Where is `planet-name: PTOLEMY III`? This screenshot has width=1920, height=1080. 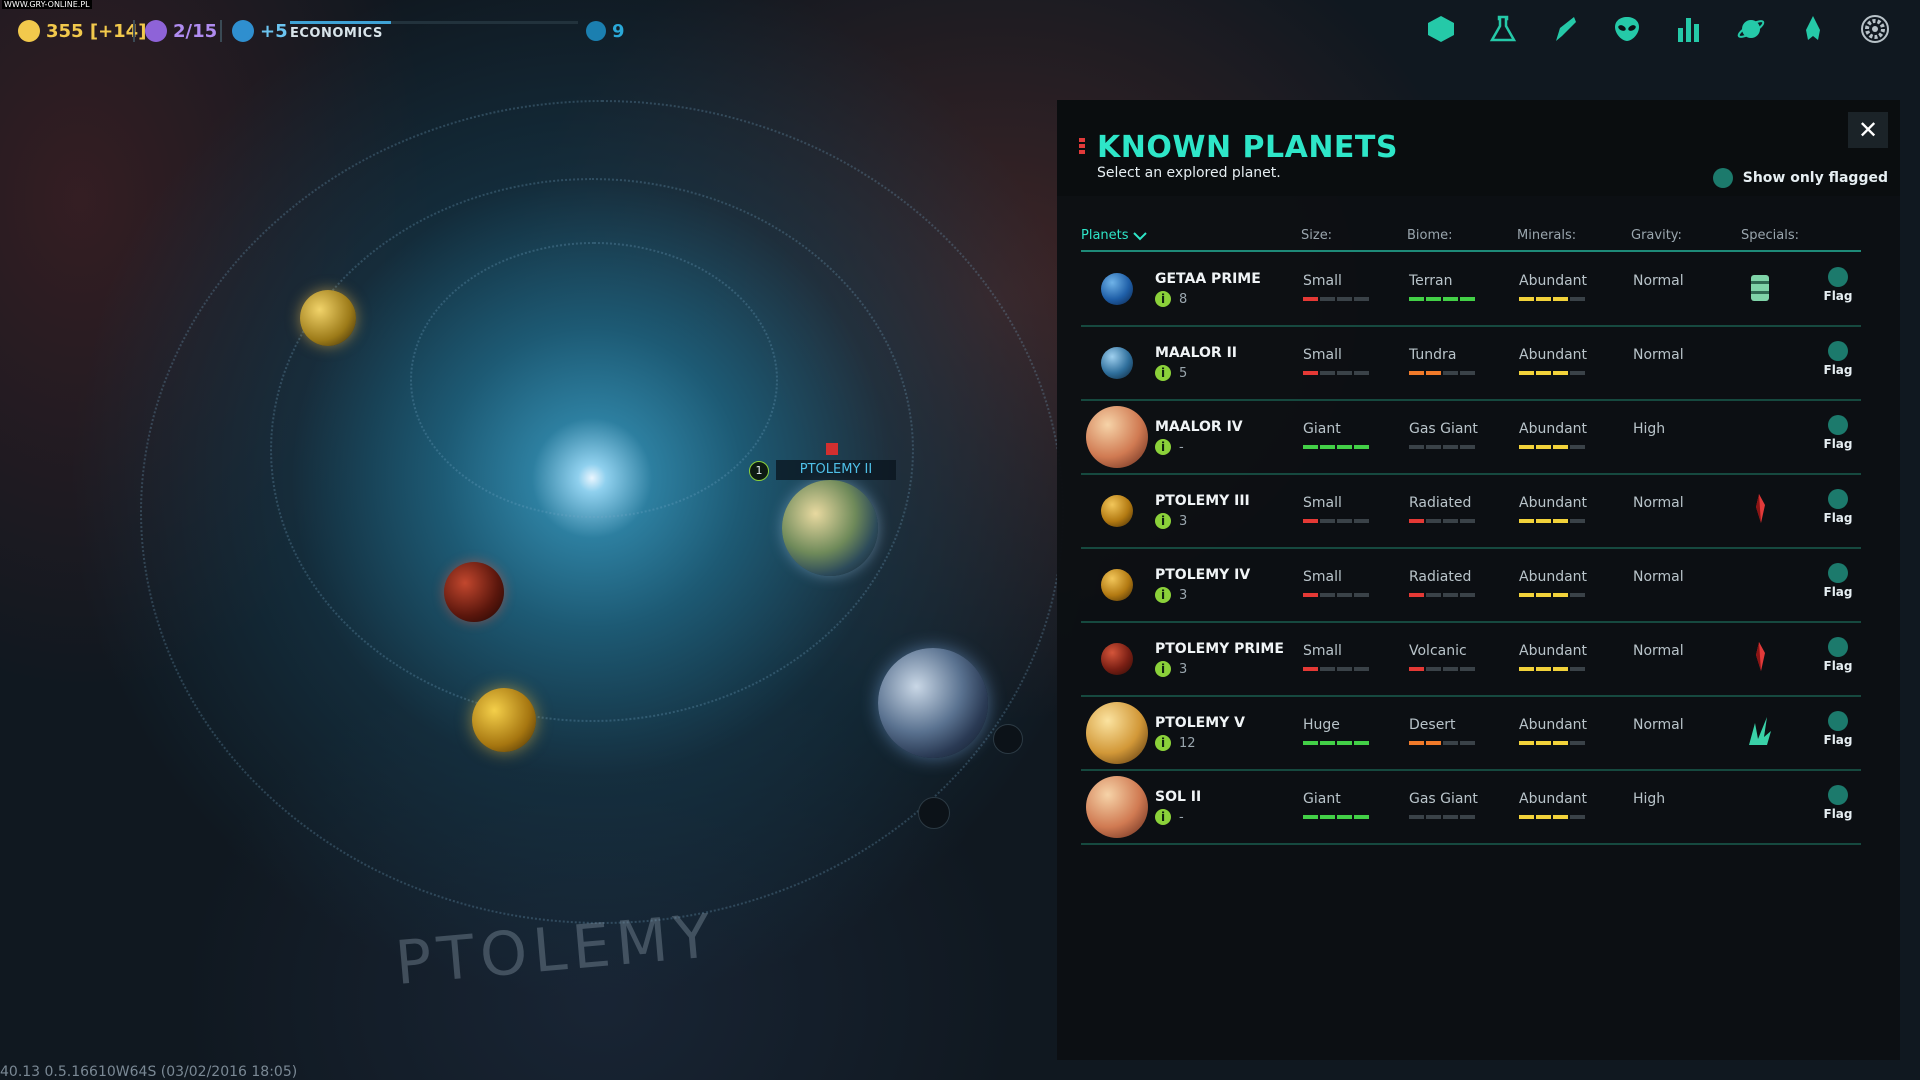
planet-name: PTOLEMY III is located at coordinates (1202, 501).